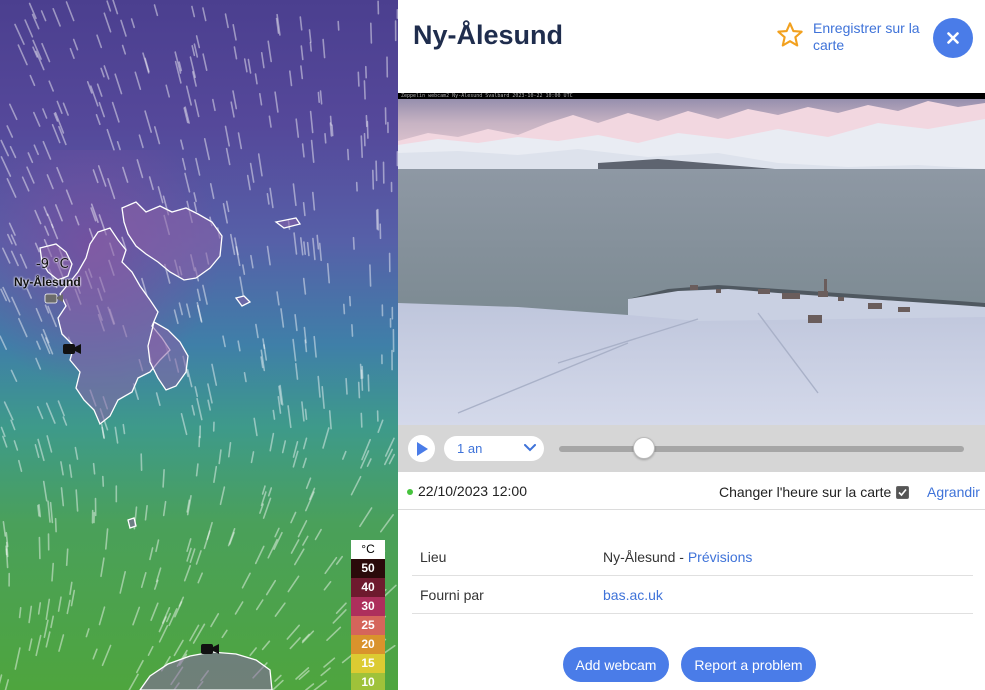  Describe the element at coordinates (368, 587) in the screenshot. I see `legend-item: 40` at that location.